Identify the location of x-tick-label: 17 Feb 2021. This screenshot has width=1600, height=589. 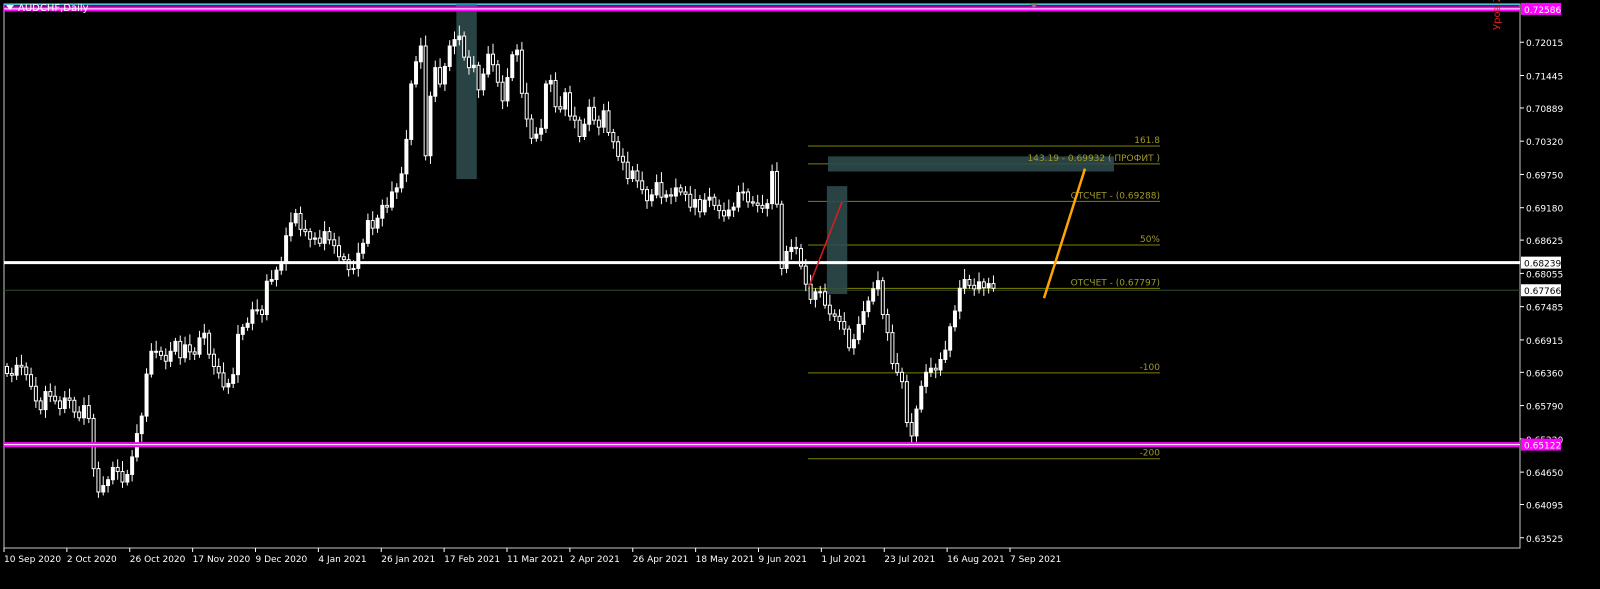
(472, 560).